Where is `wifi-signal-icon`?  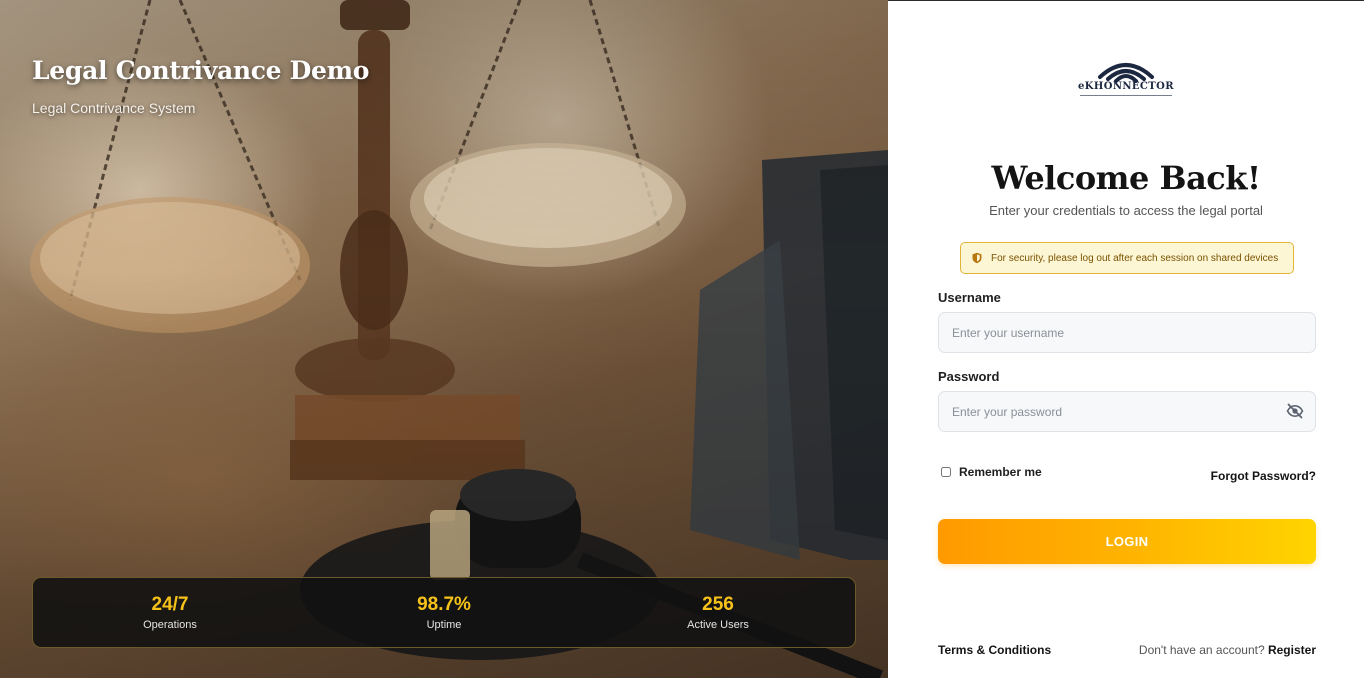
wifi-signal-icon is located at coordinates (1126, 73).